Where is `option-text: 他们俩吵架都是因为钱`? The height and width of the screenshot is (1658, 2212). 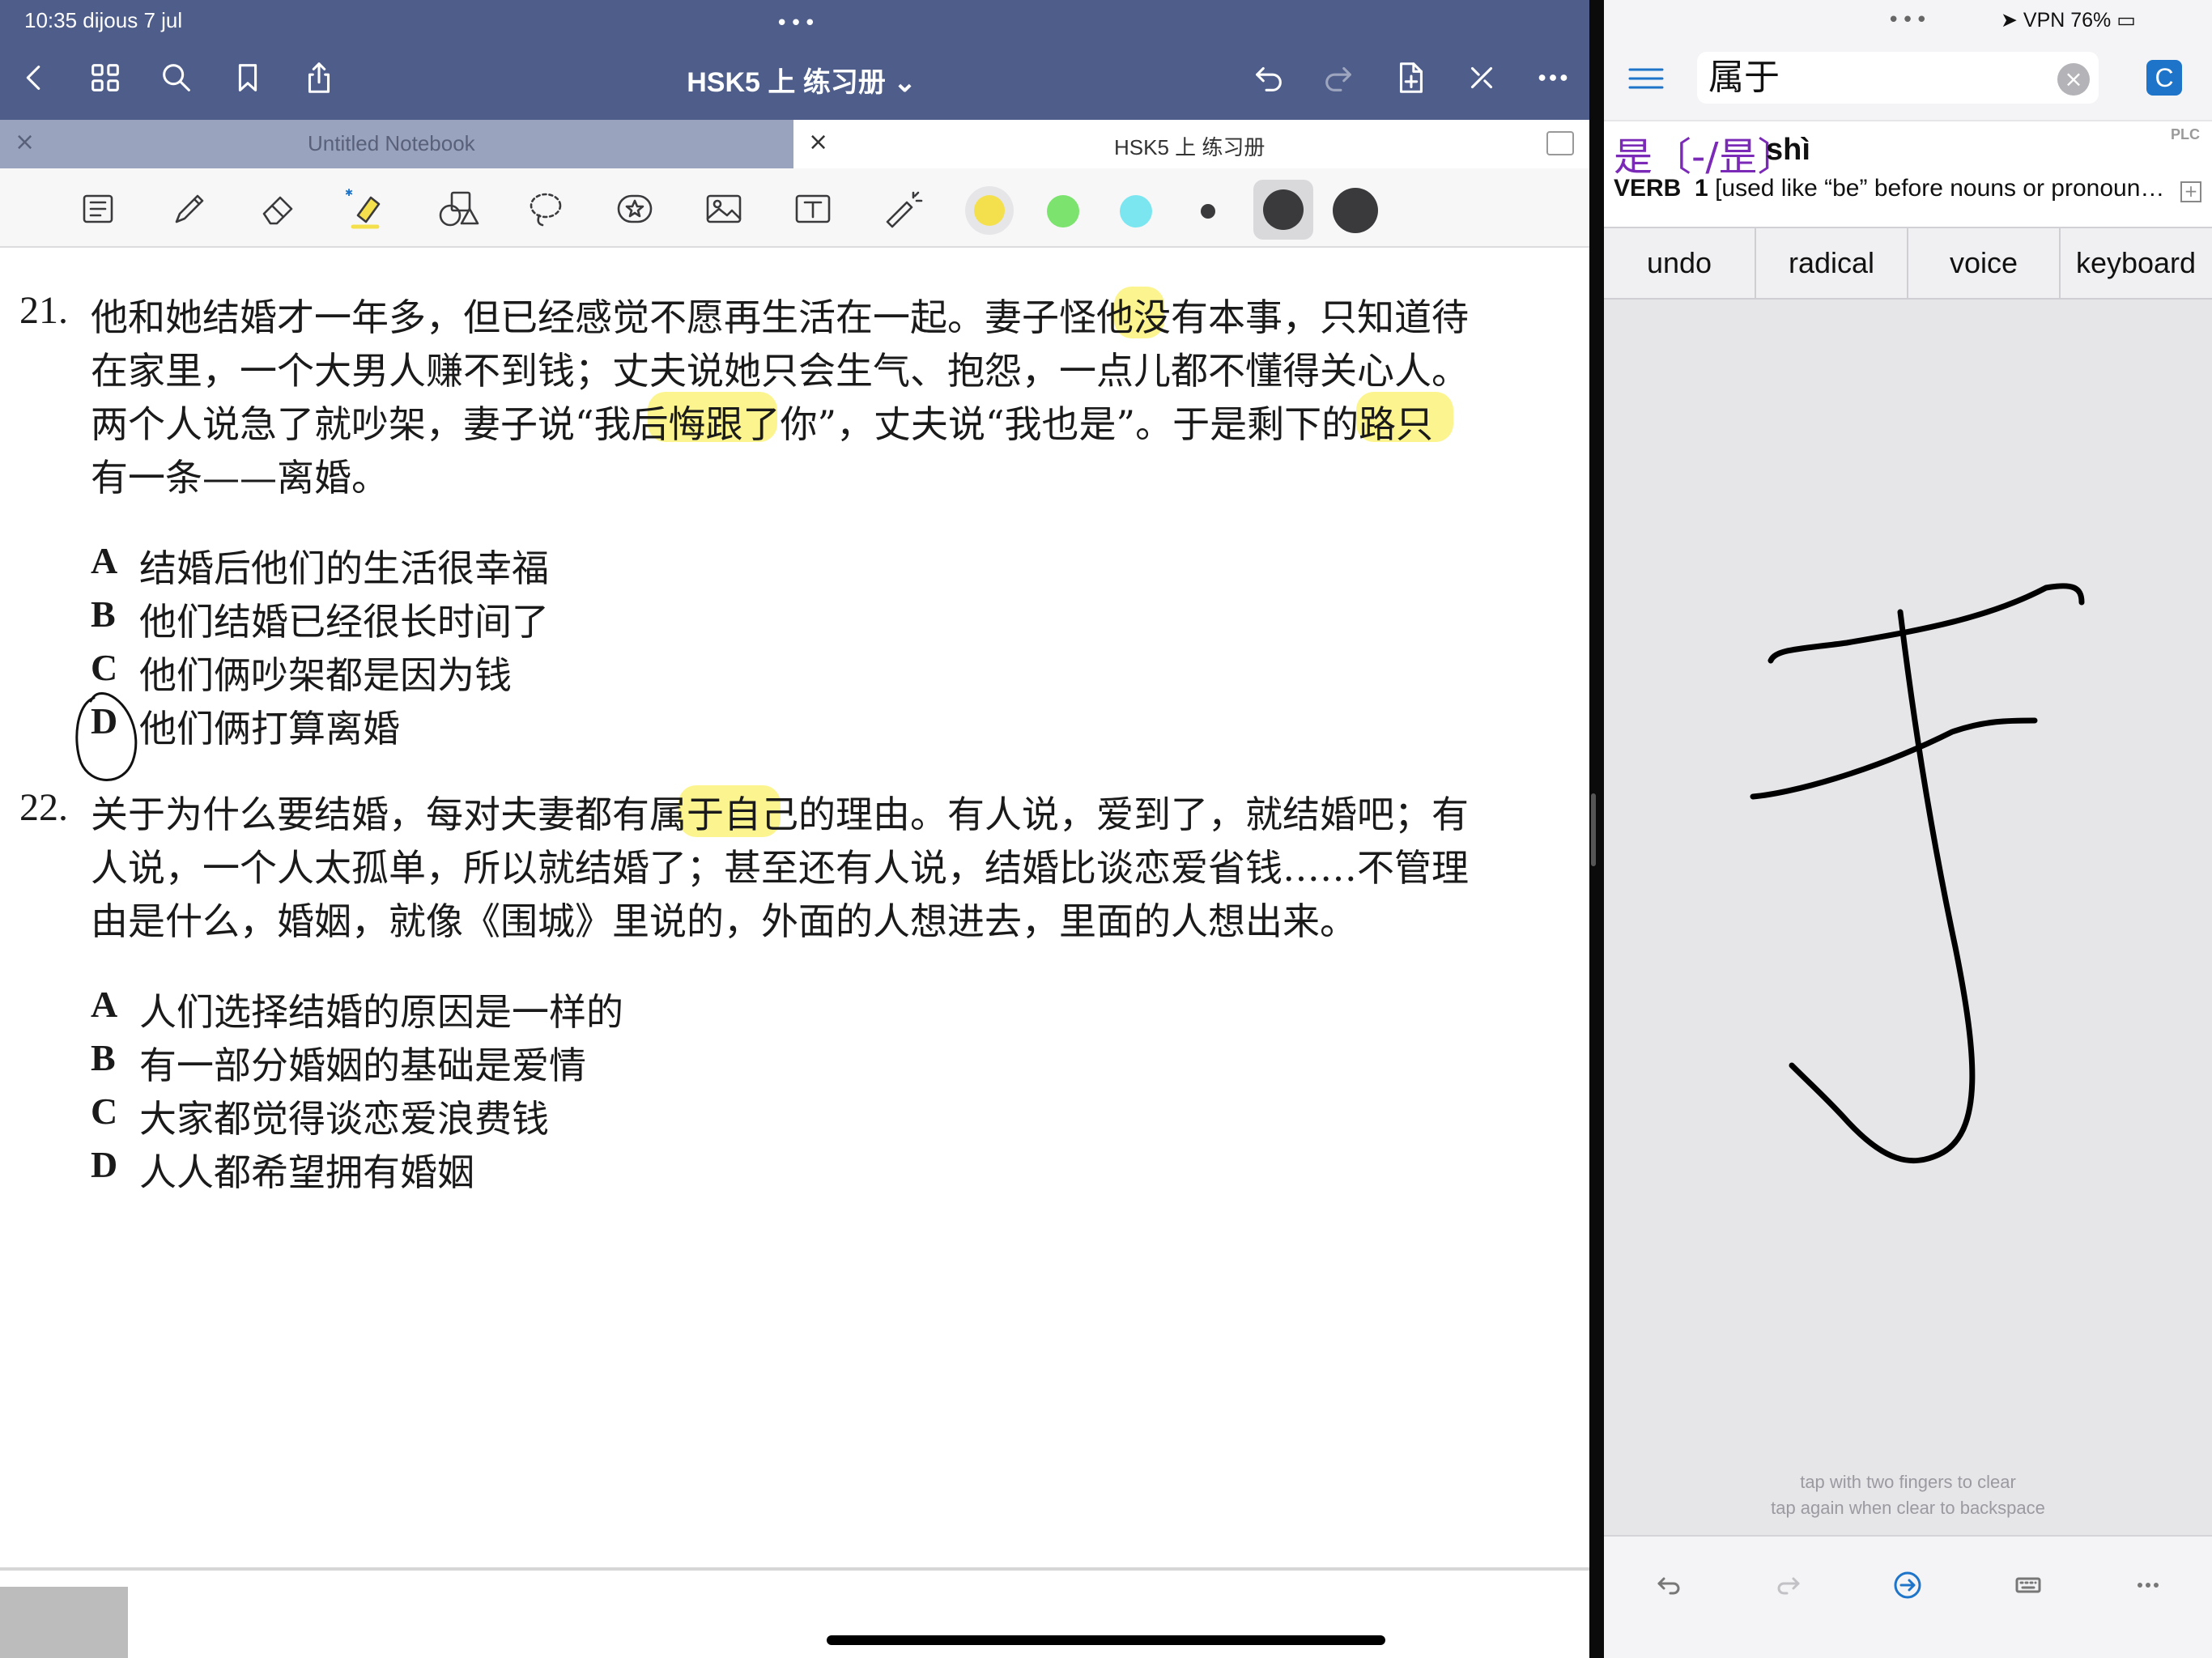 option-text: 他们俩吵架都是因为钱 is located at coordinates (326, 675).